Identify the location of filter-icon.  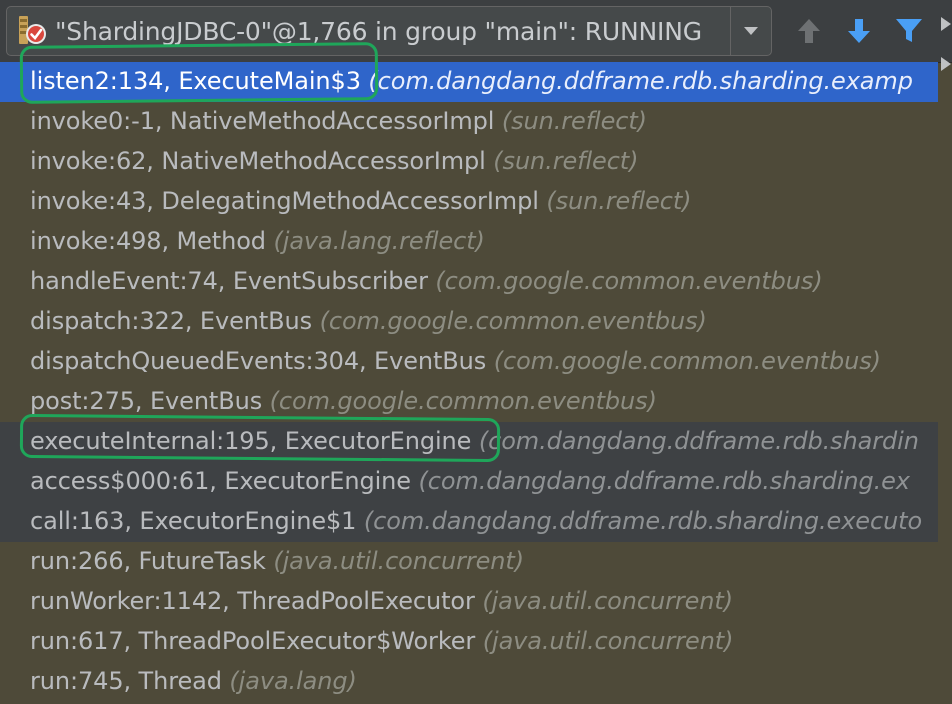
(909, 31).